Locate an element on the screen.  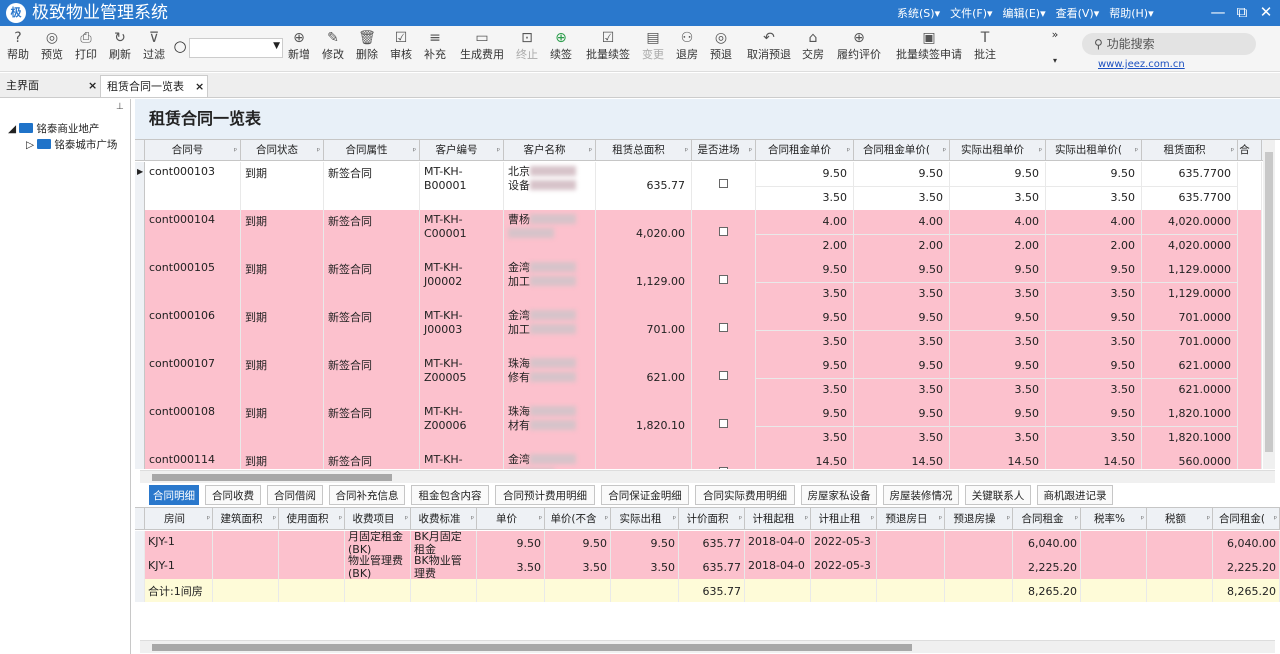
detail-col-header: 单价(不含 ᵖ is located at coordinates (578, 519).